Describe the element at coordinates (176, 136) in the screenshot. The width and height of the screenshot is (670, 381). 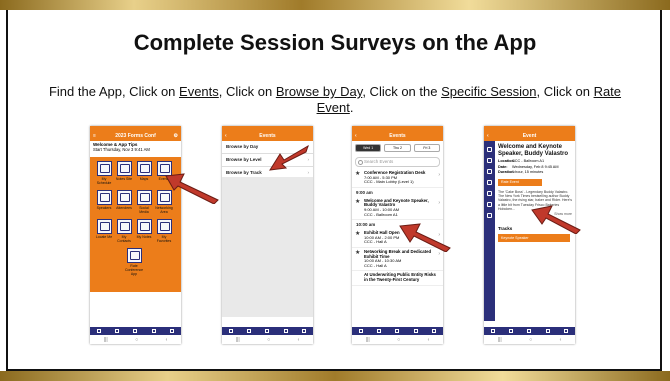
I see `settings-icon: ⚙` at that location.